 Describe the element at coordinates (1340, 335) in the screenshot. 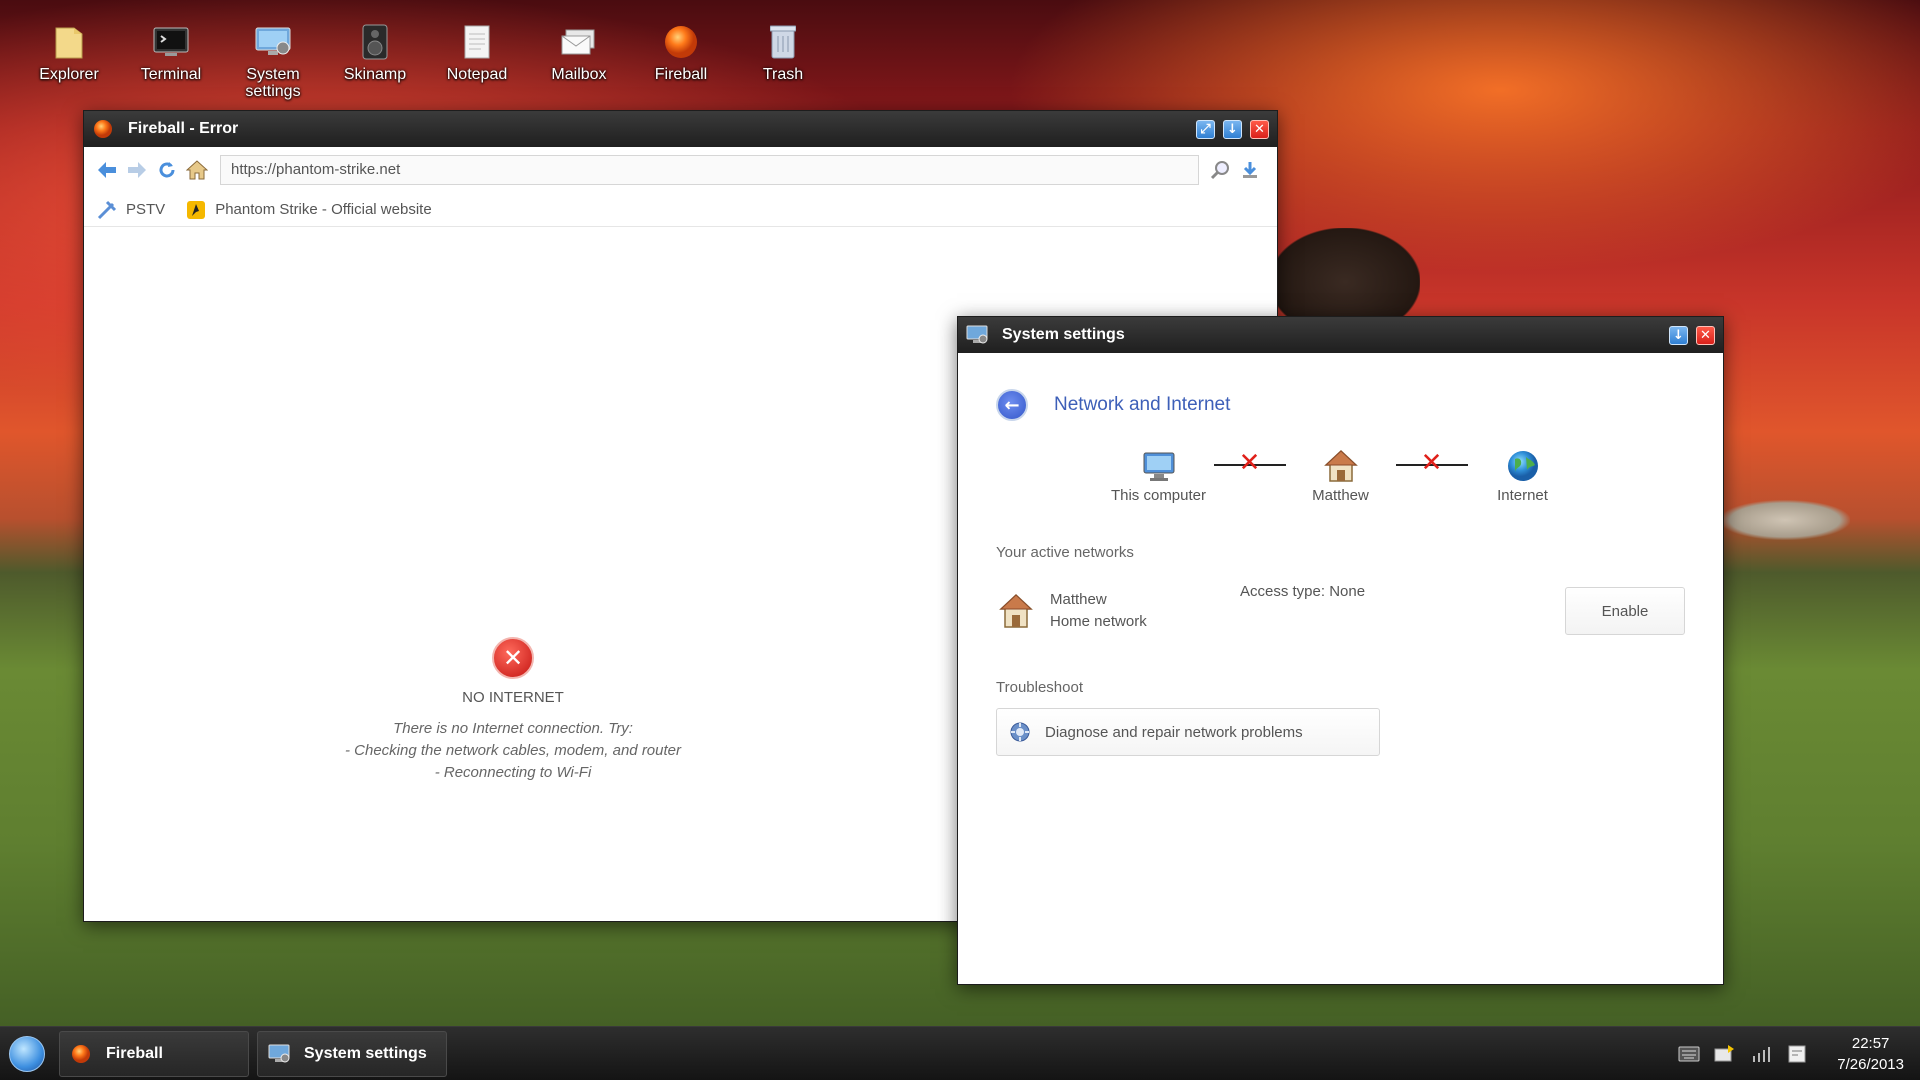

I see `settings-titlebar: System settings ↓ ✕` at that location.